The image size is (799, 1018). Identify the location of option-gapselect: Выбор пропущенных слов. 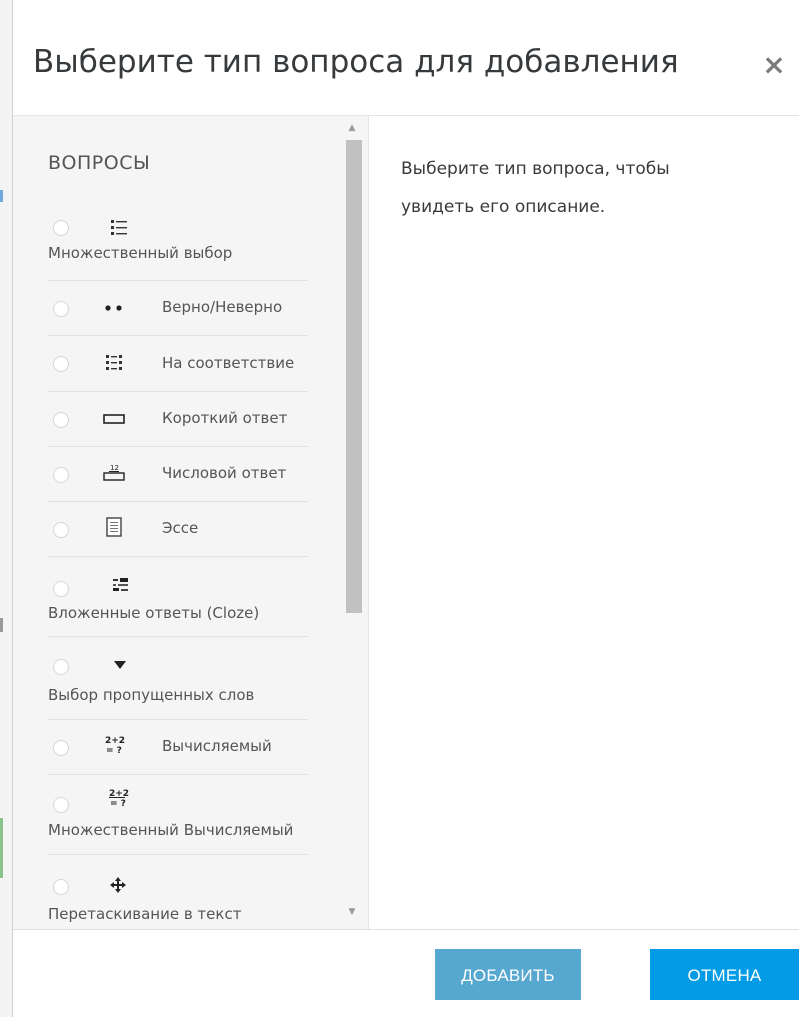
(178, 678).